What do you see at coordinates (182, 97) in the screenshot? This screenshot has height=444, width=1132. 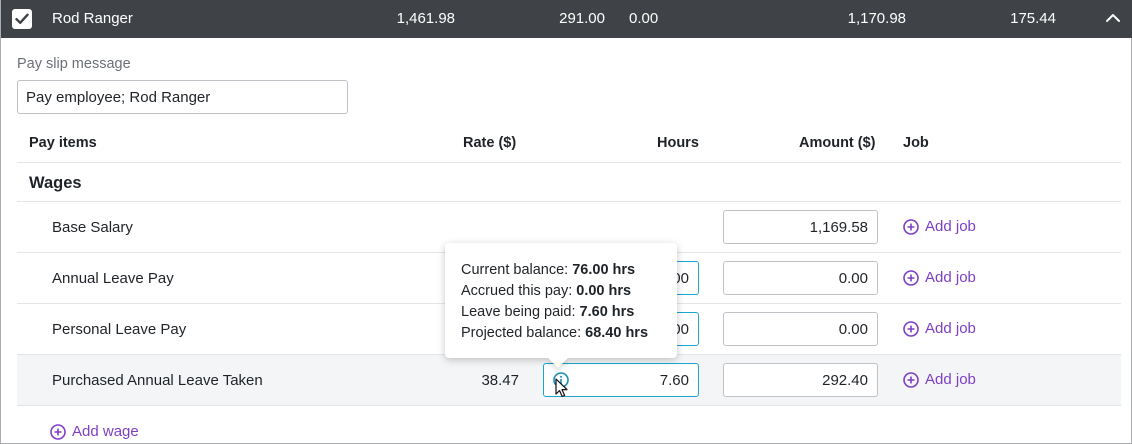 I see `pay-slip-message-input` at bounding box center [182, 97].